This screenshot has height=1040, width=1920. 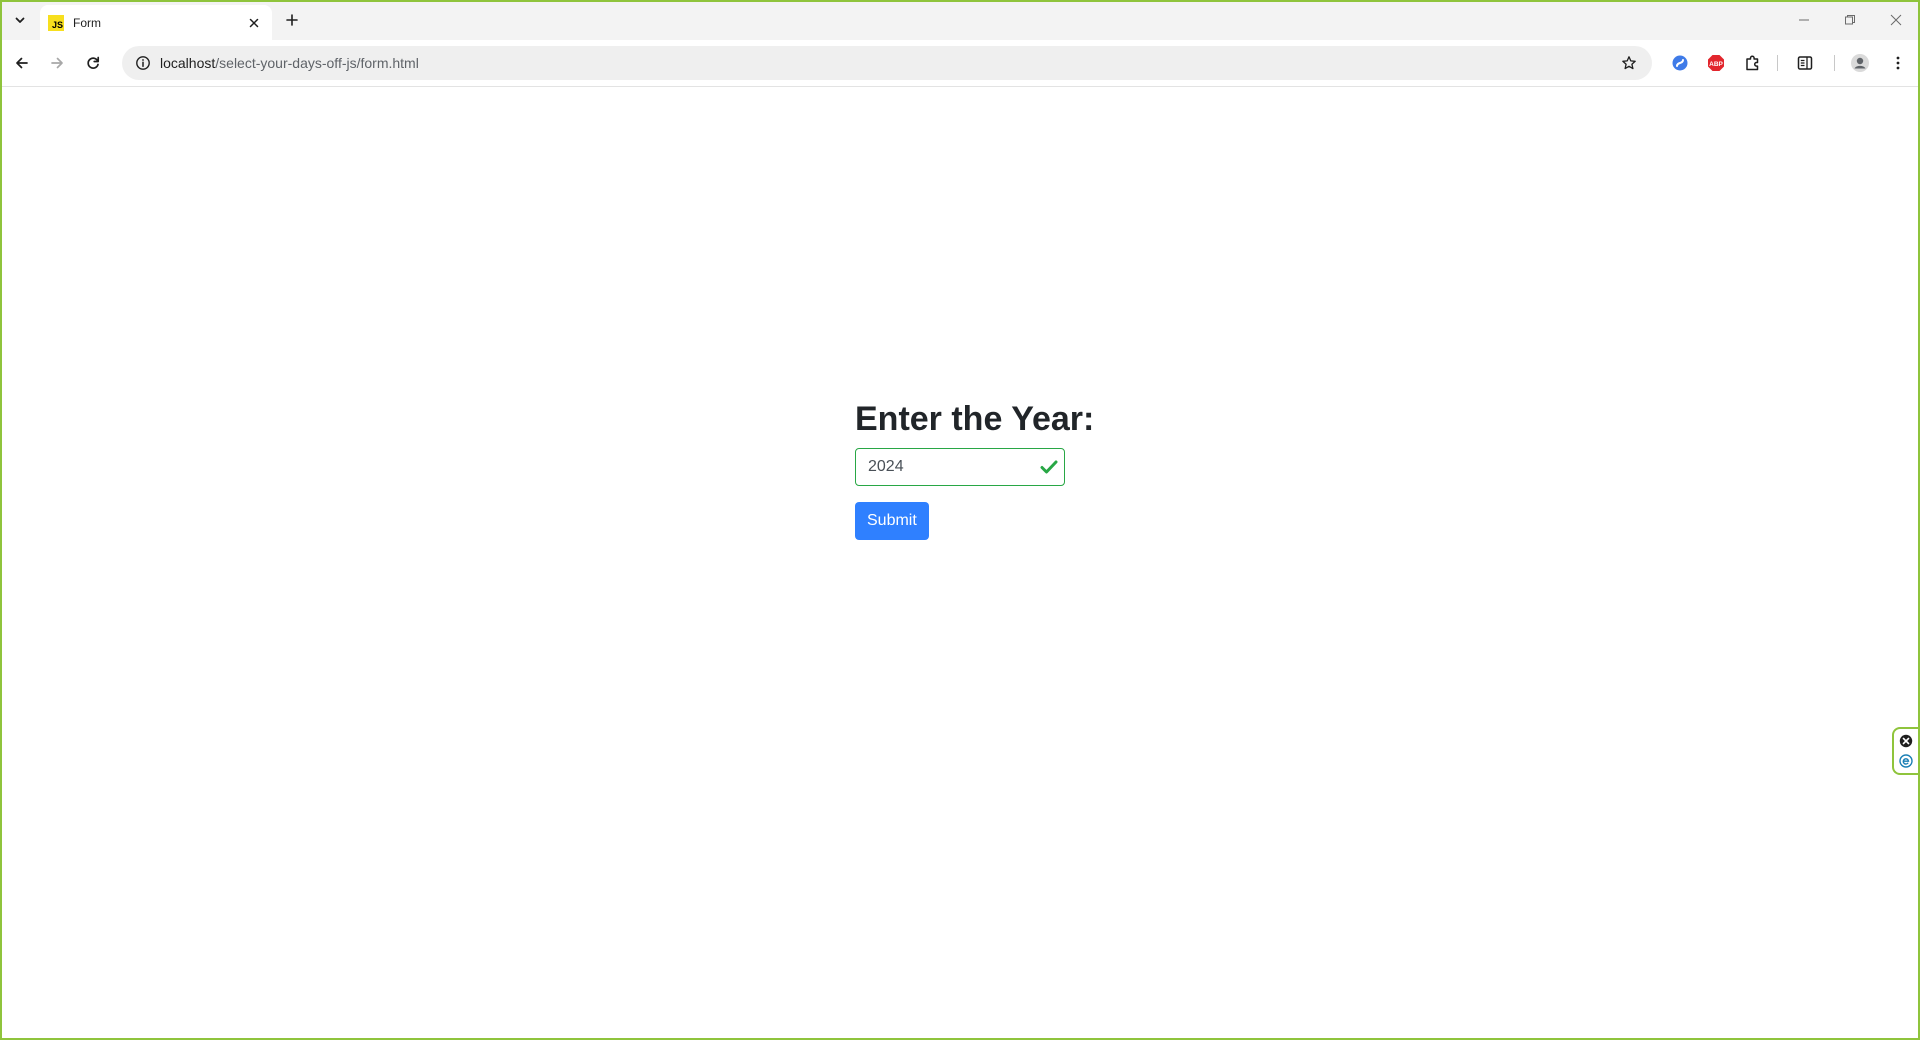 I want to click on restore-icon, so click(x=1850, y=20).